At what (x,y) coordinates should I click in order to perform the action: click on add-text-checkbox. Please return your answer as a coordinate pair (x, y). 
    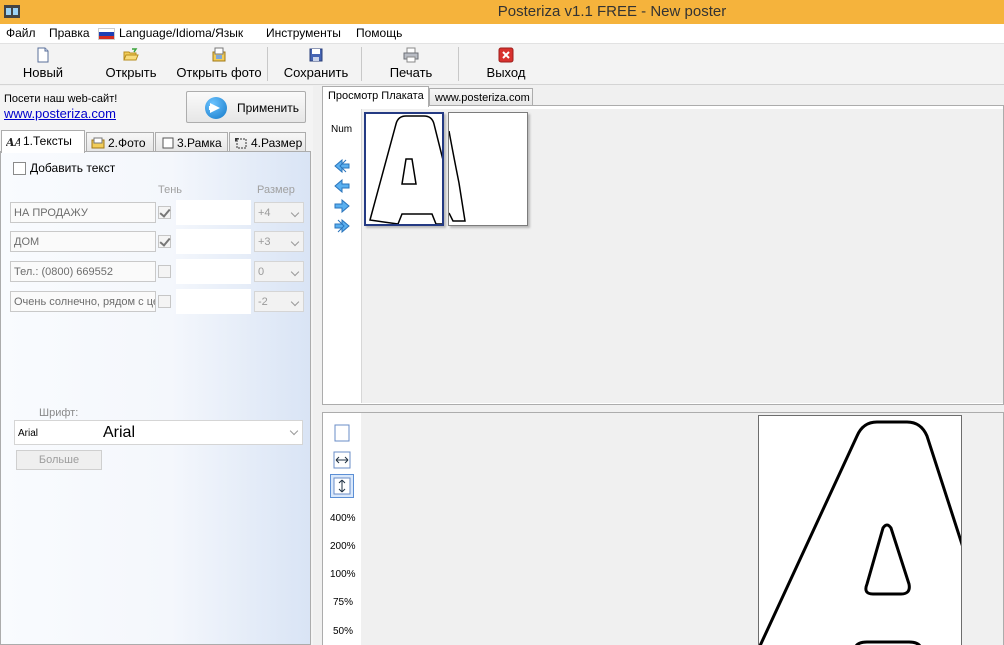
    Looking at the image, I should click on (19, 168).